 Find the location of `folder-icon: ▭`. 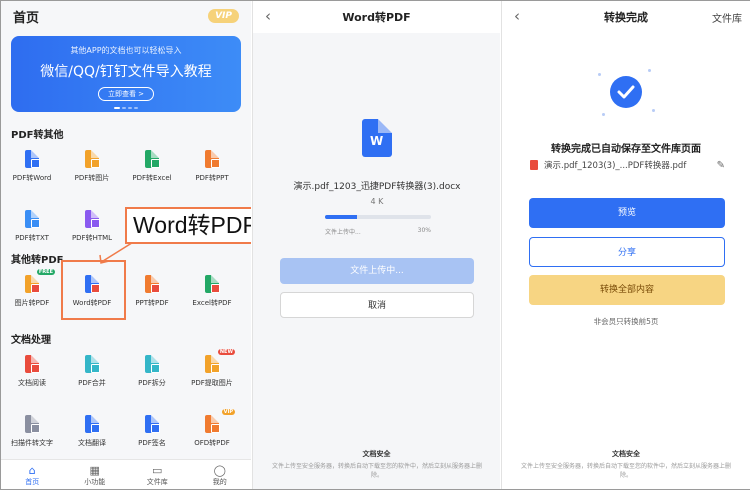

folder-icon: ▭ is located at coordinates (157, 470).